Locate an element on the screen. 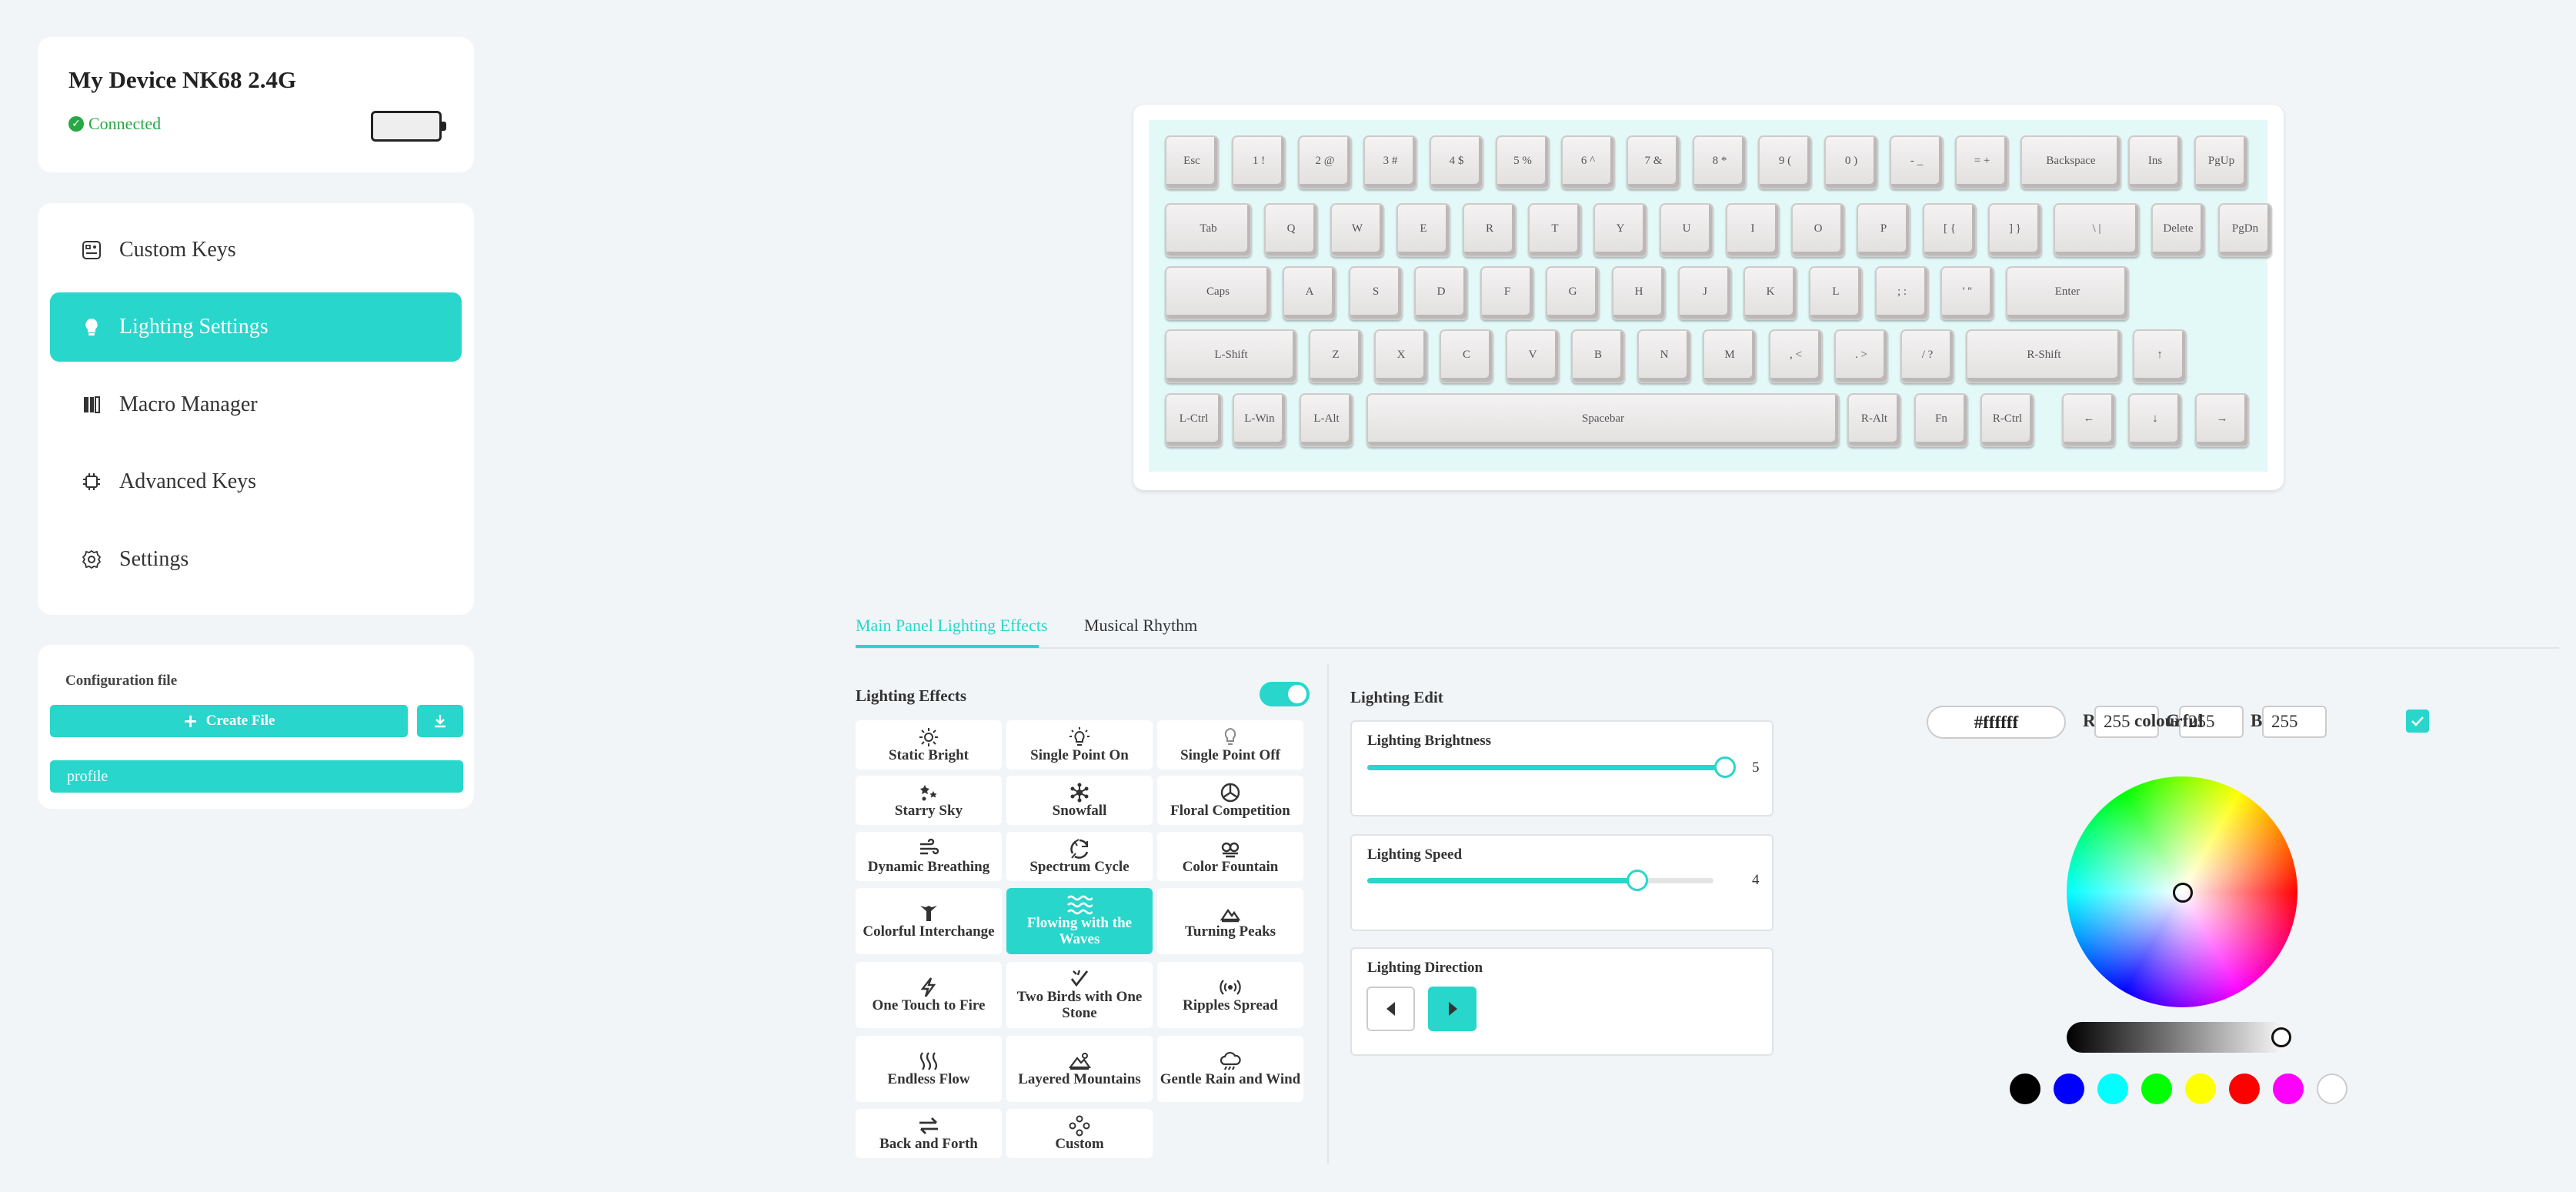 This screenshot has width=2576, height=1192. key: Tab is located at coordinates (1208, 230).